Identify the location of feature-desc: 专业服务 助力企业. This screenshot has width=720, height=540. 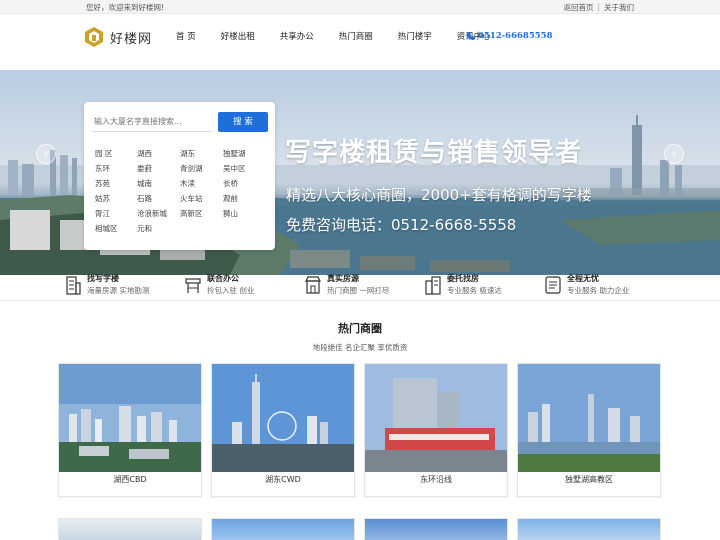
(598, 290).